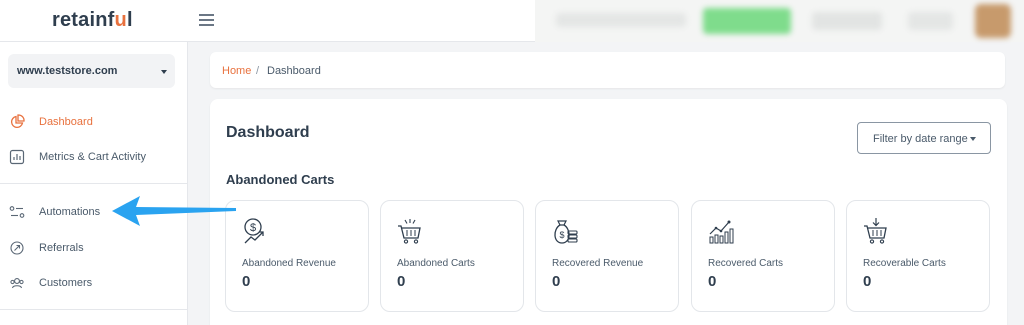 The width and height of the screenshot is (1024, 325). Describe the element at coordinates (66, 283) in the screenshot. I see `sidebar-item-label: Customers` at that location.